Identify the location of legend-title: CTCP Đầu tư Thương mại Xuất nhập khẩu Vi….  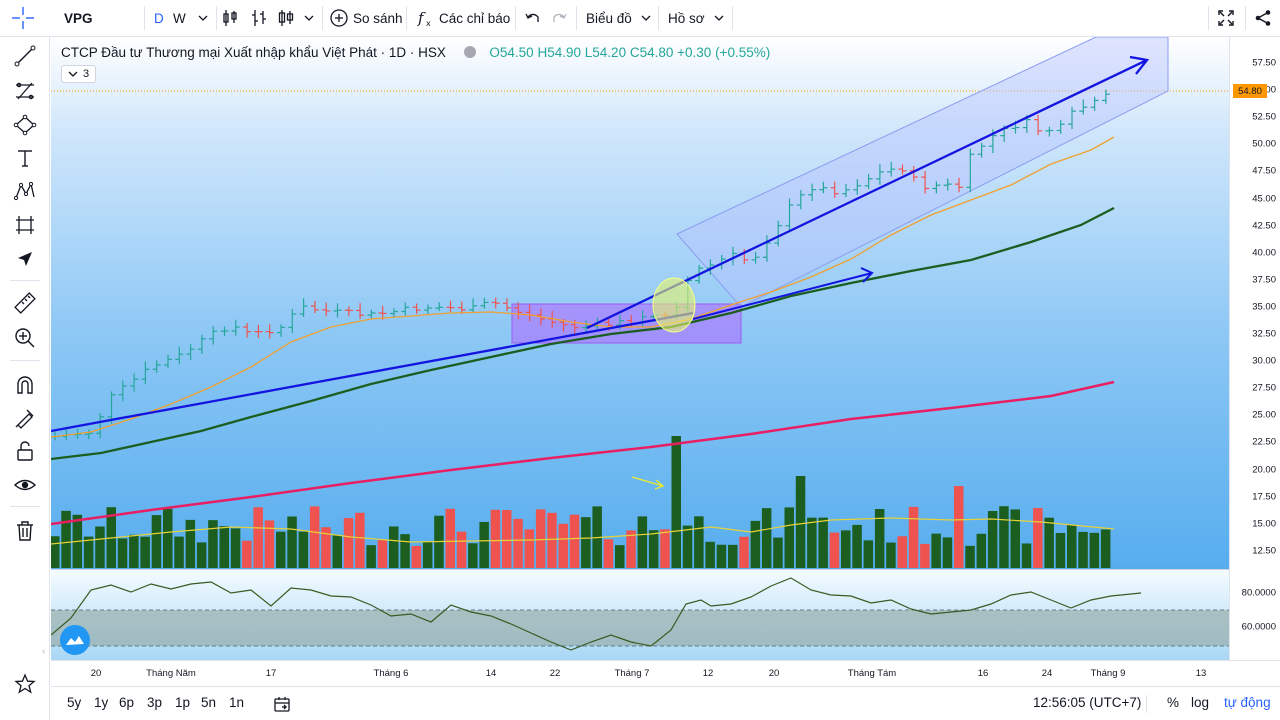
(253, 52).